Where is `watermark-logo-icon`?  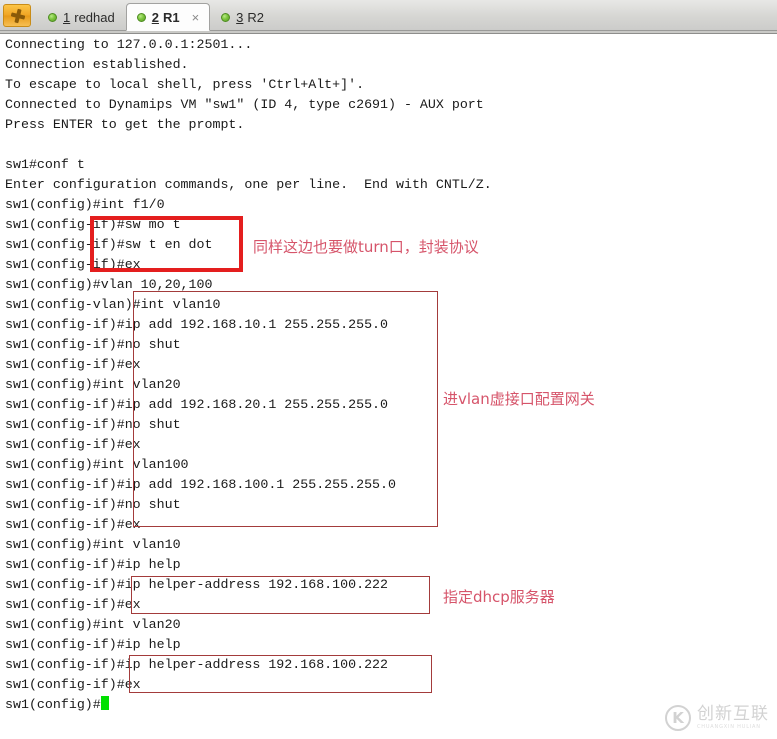 watermark-logo-icon is located at coordinates (678, 718).